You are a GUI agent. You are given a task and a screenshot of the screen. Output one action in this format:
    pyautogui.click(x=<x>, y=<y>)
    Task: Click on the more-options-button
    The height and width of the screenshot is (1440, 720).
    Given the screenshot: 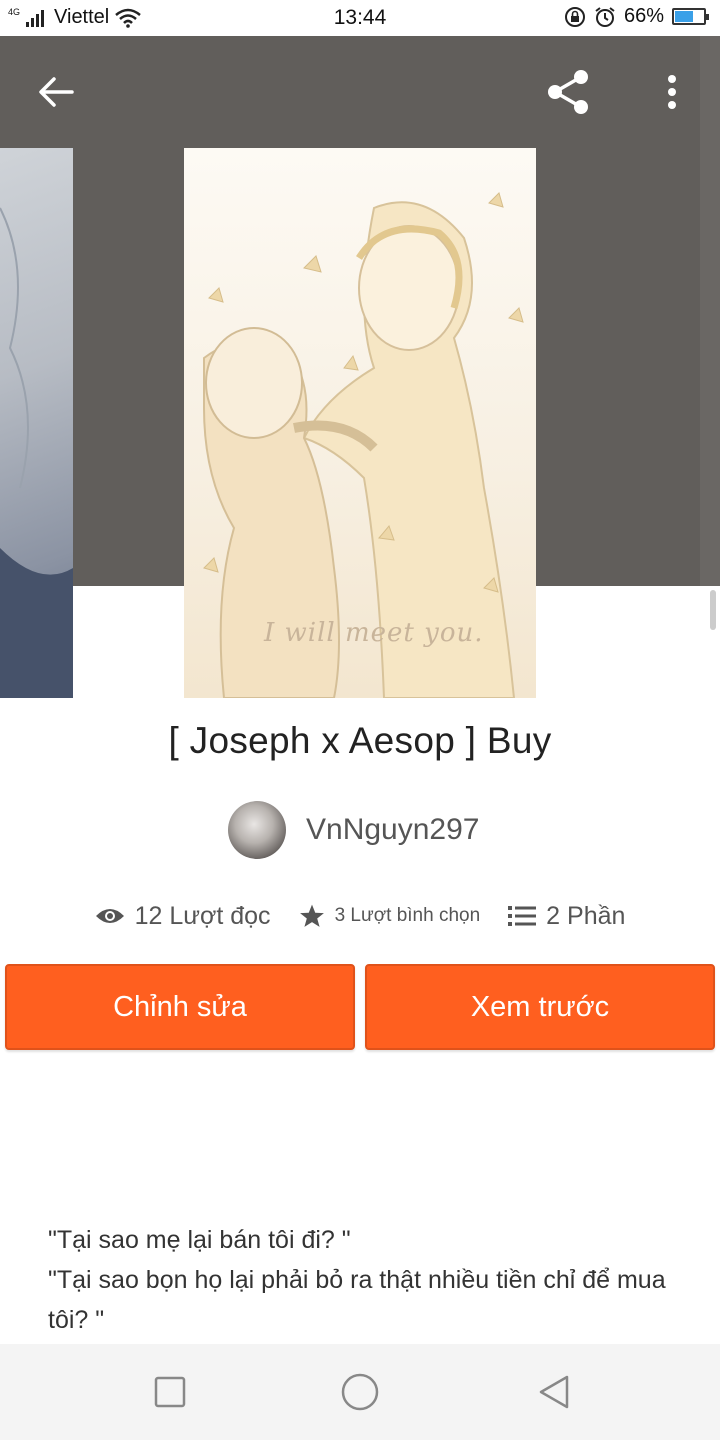 What is the action you would take?
    pyautogui.click(x=672, y=92)
    